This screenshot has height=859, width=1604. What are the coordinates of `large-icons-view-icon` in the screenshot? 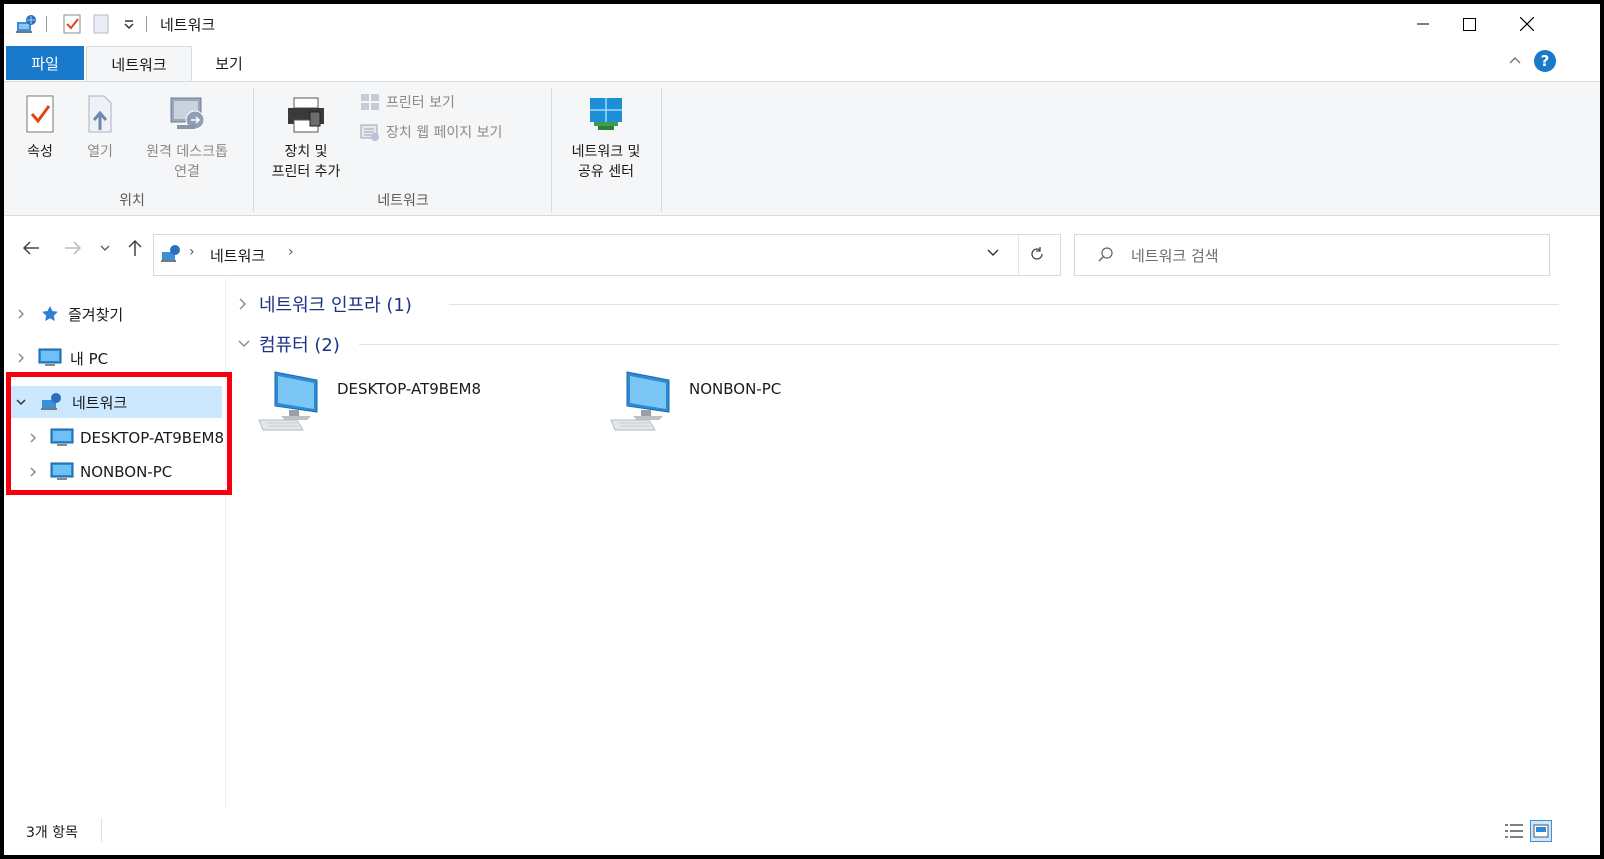 It's located at (1541, 831).